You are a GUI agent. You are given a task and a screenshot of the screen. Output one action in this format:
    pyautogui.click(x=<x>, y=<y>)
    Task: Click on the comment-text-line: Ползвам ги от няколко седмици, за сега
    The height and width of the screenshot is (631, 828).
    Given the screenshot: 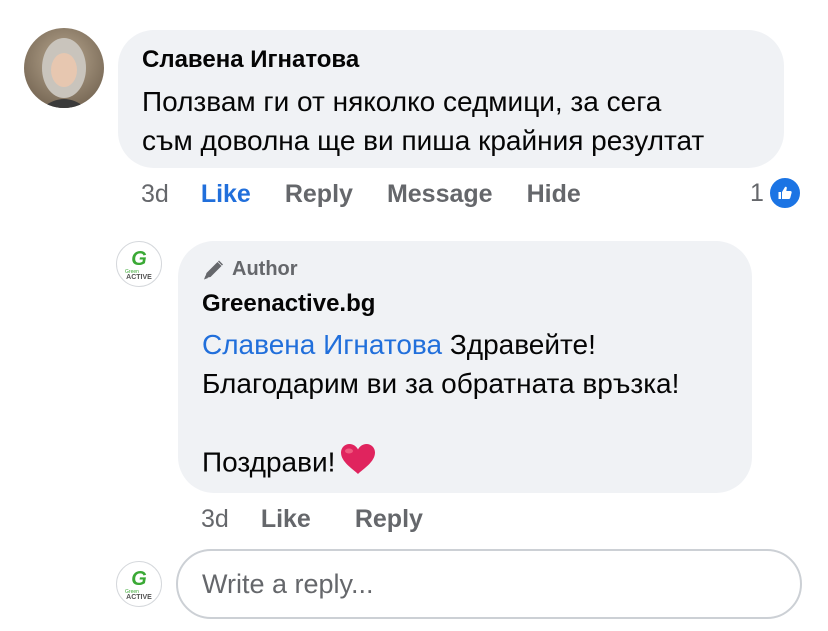 What is the action you would take?
    pyautogui.click(x=402, y=101)
    